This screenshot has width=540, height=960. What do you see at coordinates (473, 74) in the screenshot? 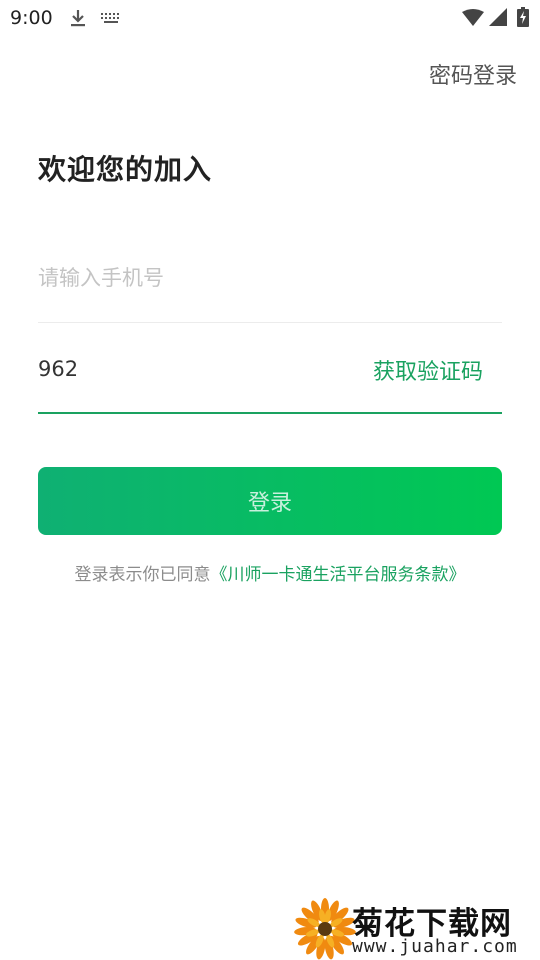
I see `password-login-link: 密码登录` at bounding box center [473, 74].